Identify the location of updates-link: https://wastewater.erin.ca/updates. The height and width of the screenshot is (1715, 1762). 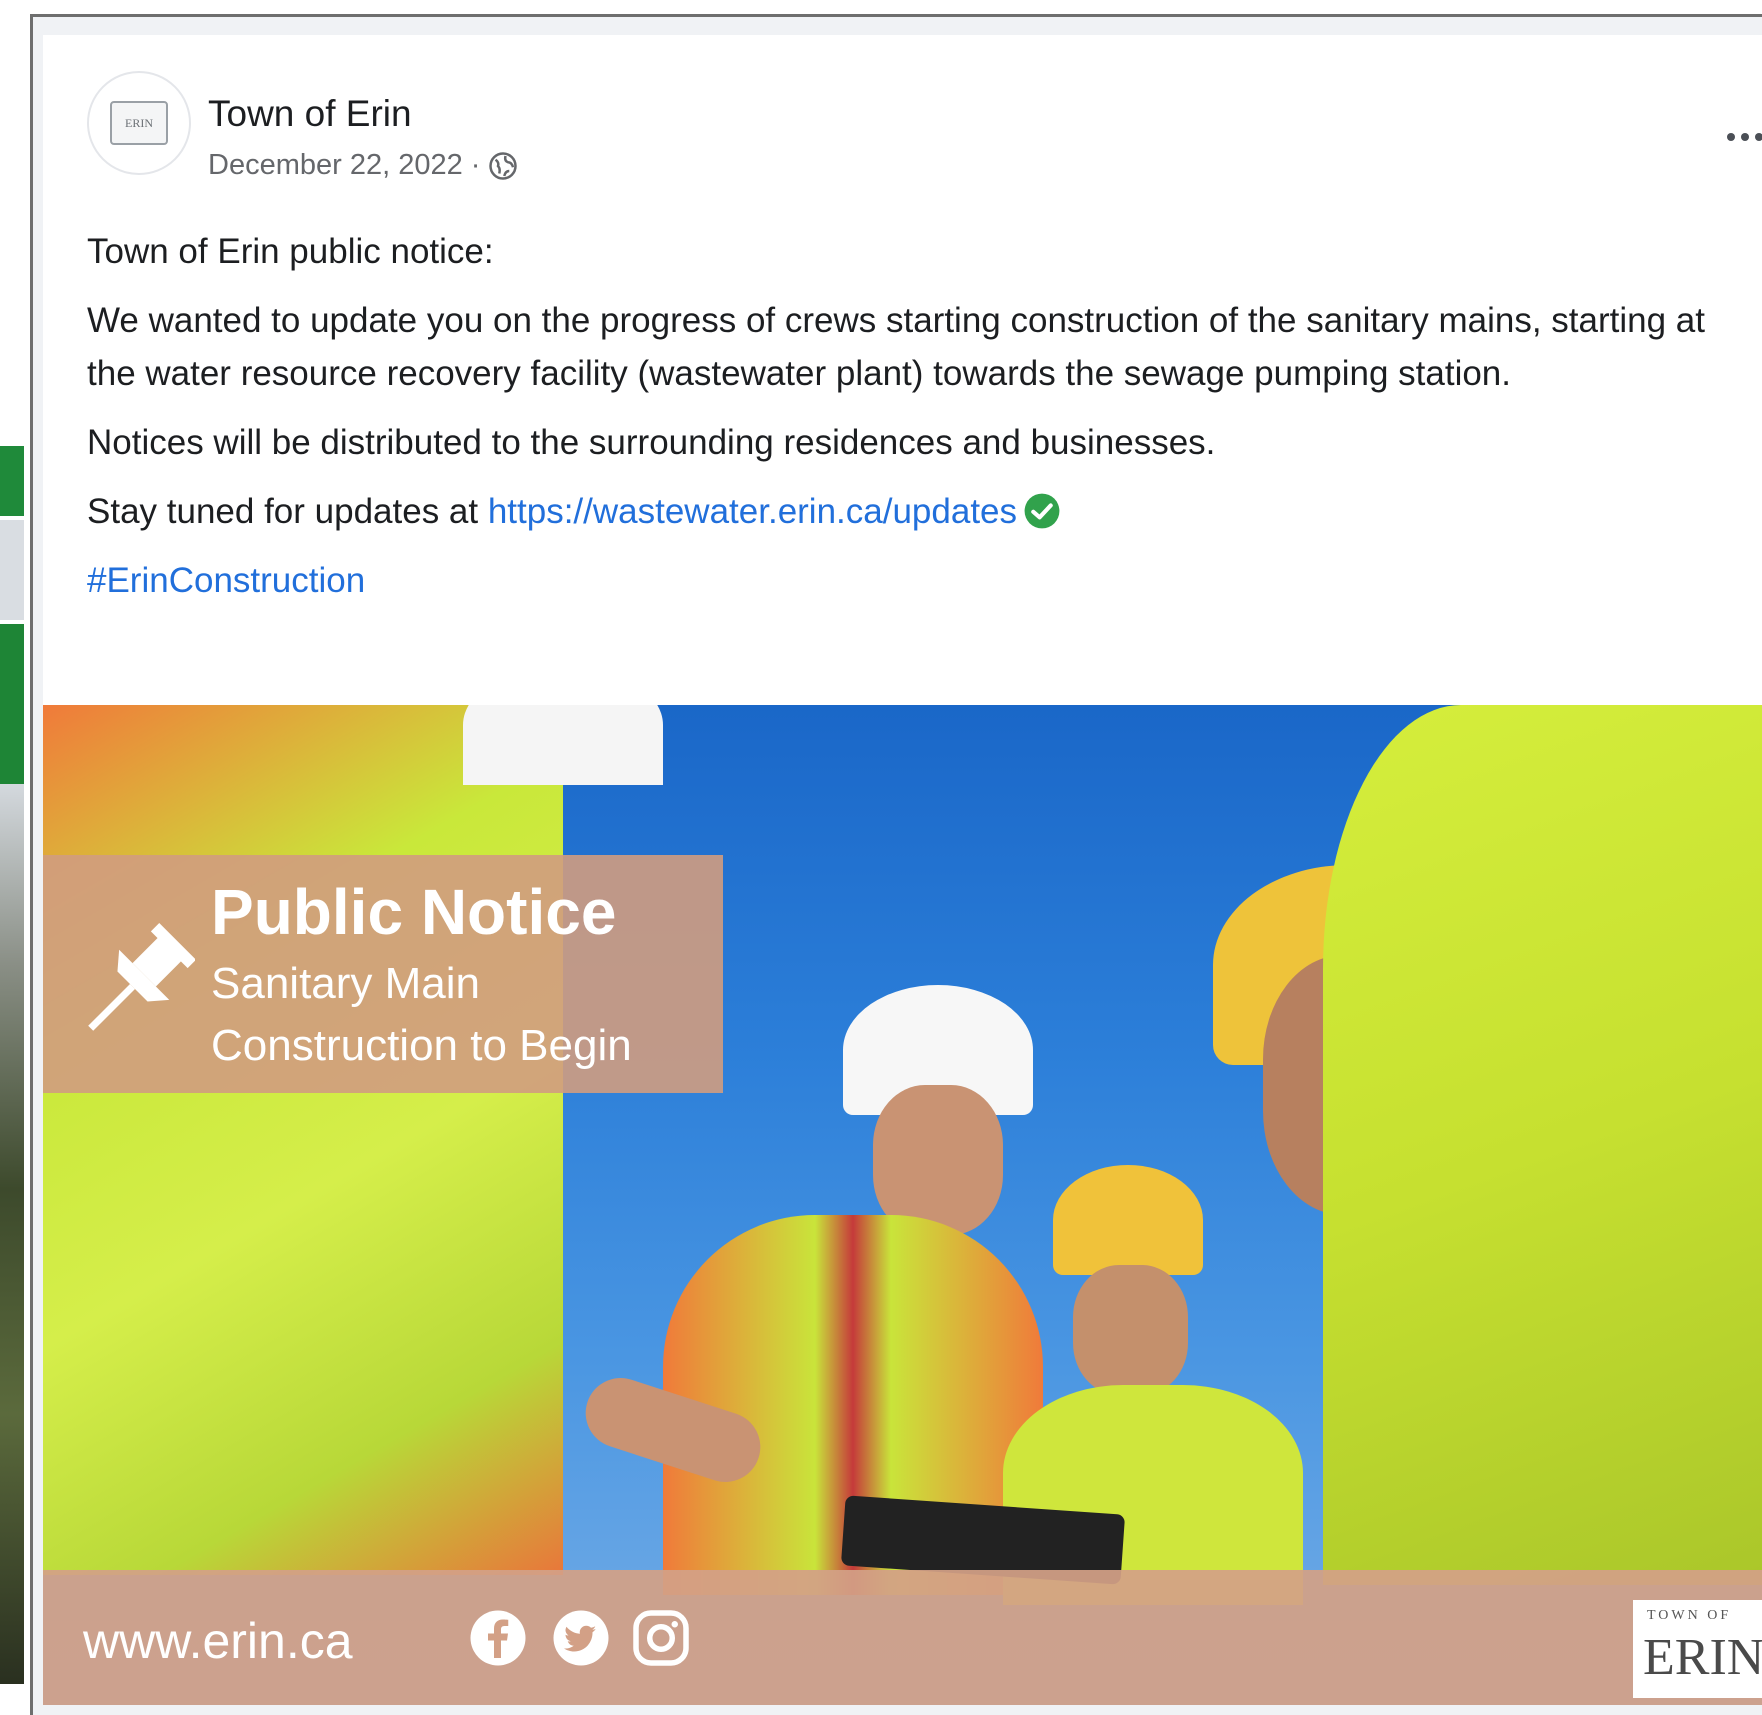
(752, 511).